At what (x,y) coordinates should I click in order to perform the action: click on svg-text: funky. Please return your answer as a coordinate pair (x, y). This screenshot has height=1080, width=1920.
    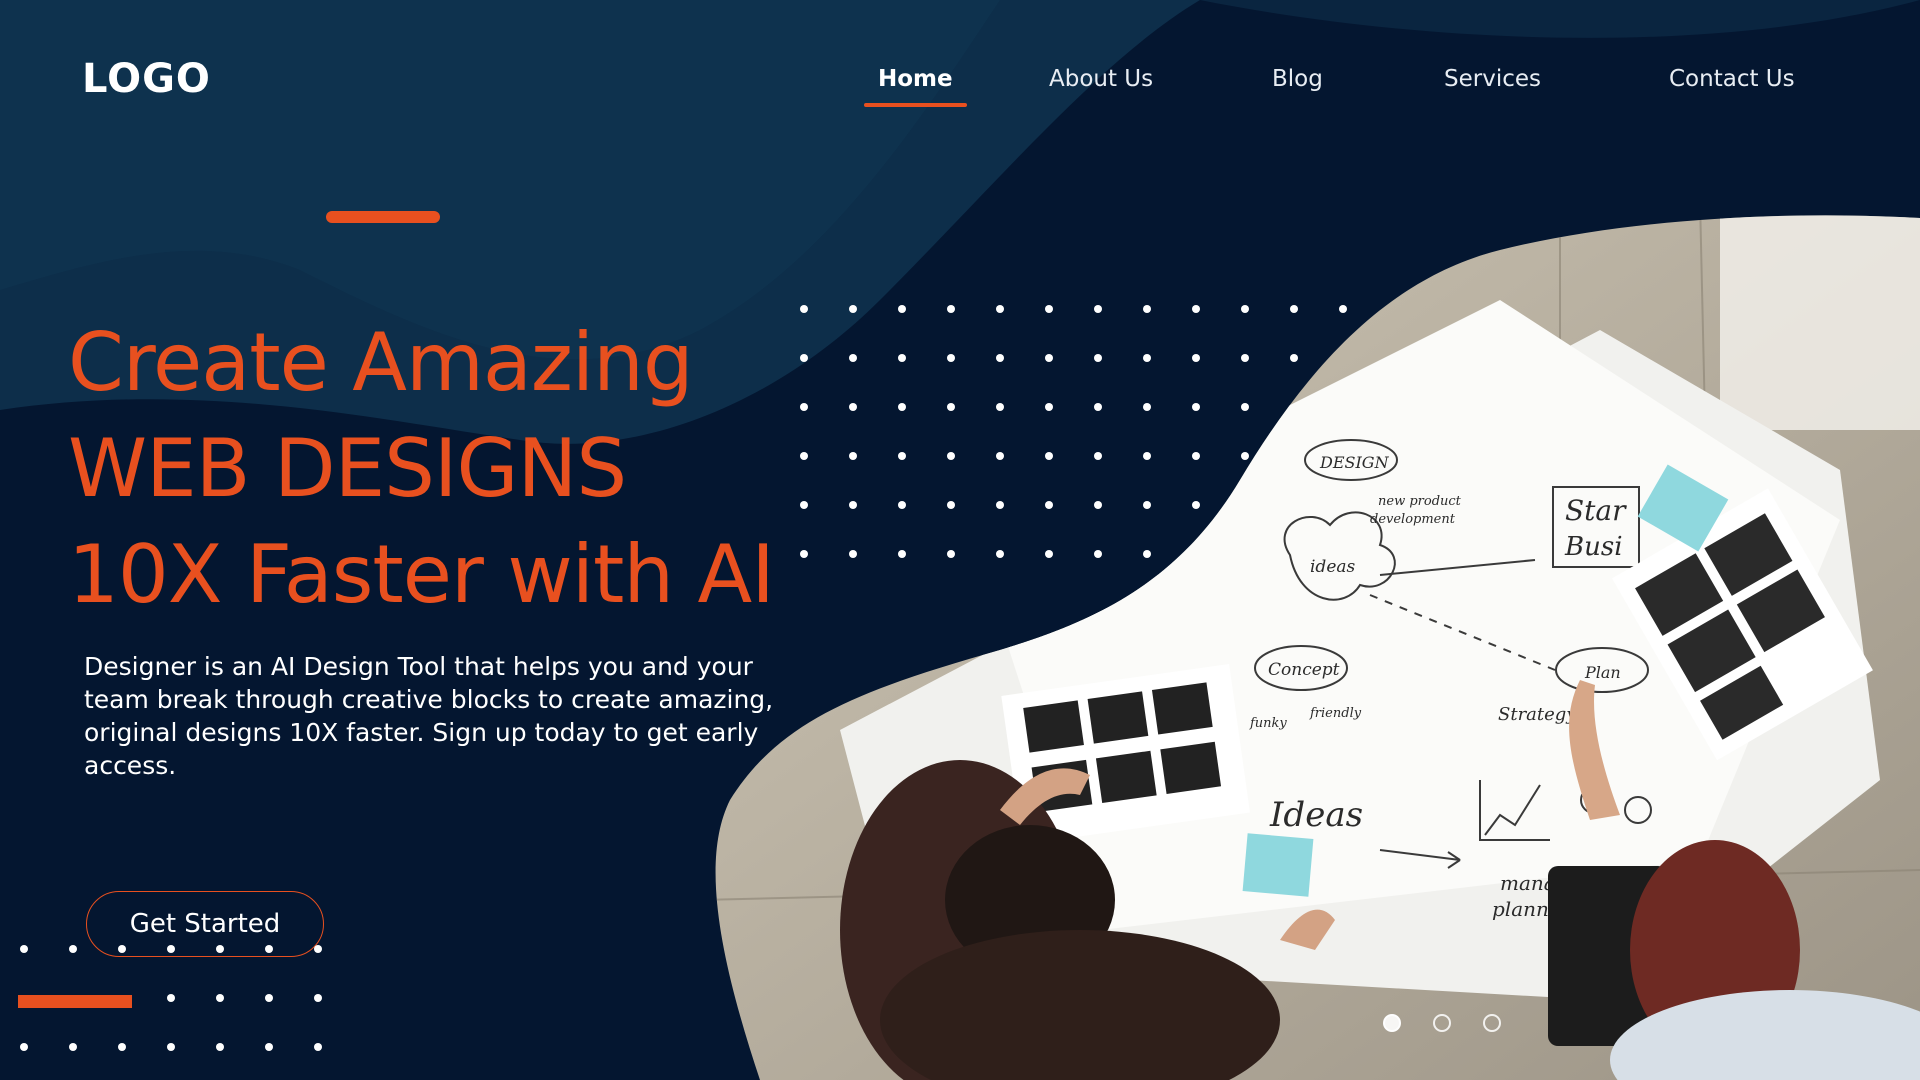
    Looking at the image, I should click on (1268, 723).